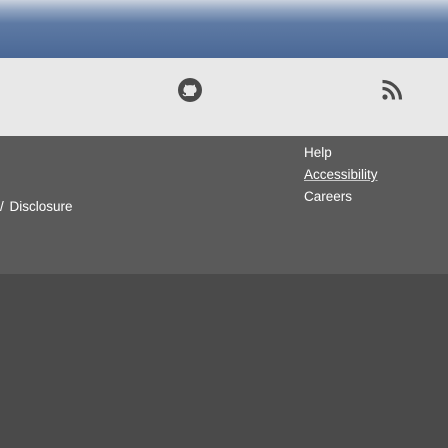 This screenshot has width=448, height=448. Describe the element at coordinates (341, 197) in the screenshot. I see `careers-link: Careers` at that location.